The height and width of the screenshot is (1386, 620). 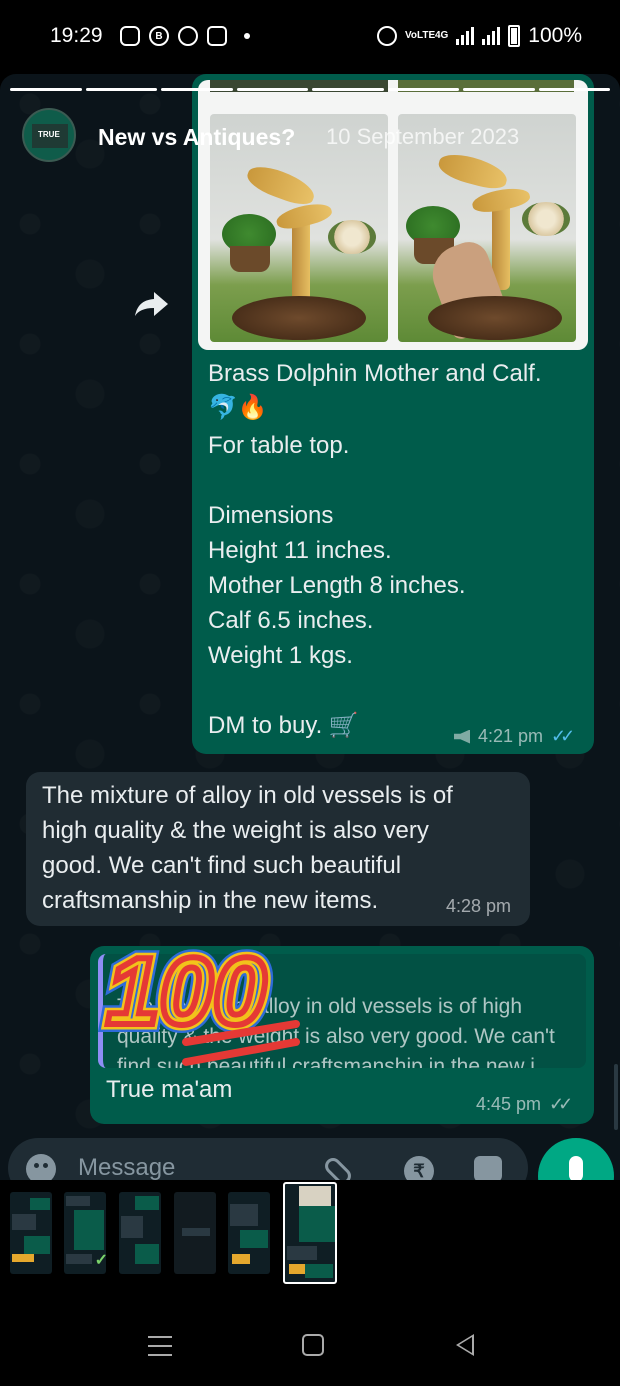 What do you see at coordinates (250, 259) in the screenshot?
I see `pot-shape` at bounding box center [250, 259].